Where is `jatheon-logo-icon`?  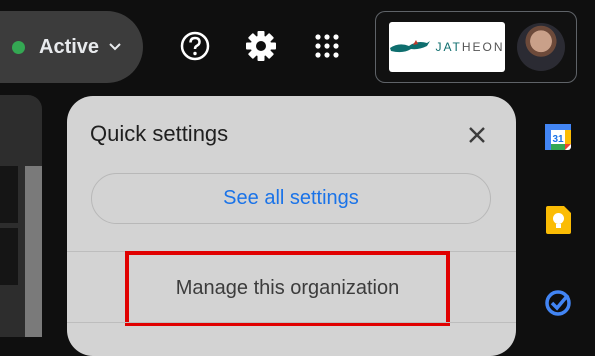
jatheon-logo-icon is located at coordinates (410, 46).